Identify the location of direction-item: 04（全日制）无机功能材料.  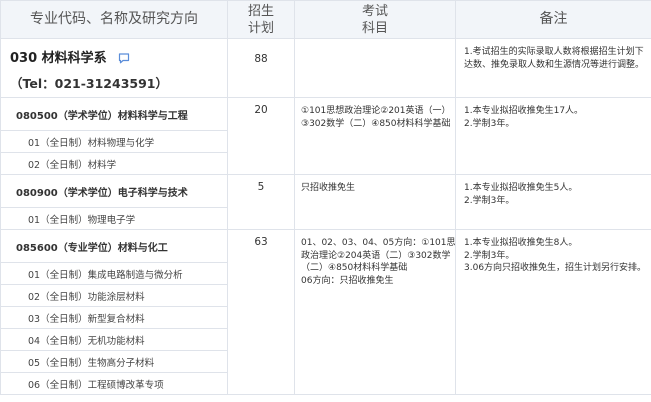
(114, 339).